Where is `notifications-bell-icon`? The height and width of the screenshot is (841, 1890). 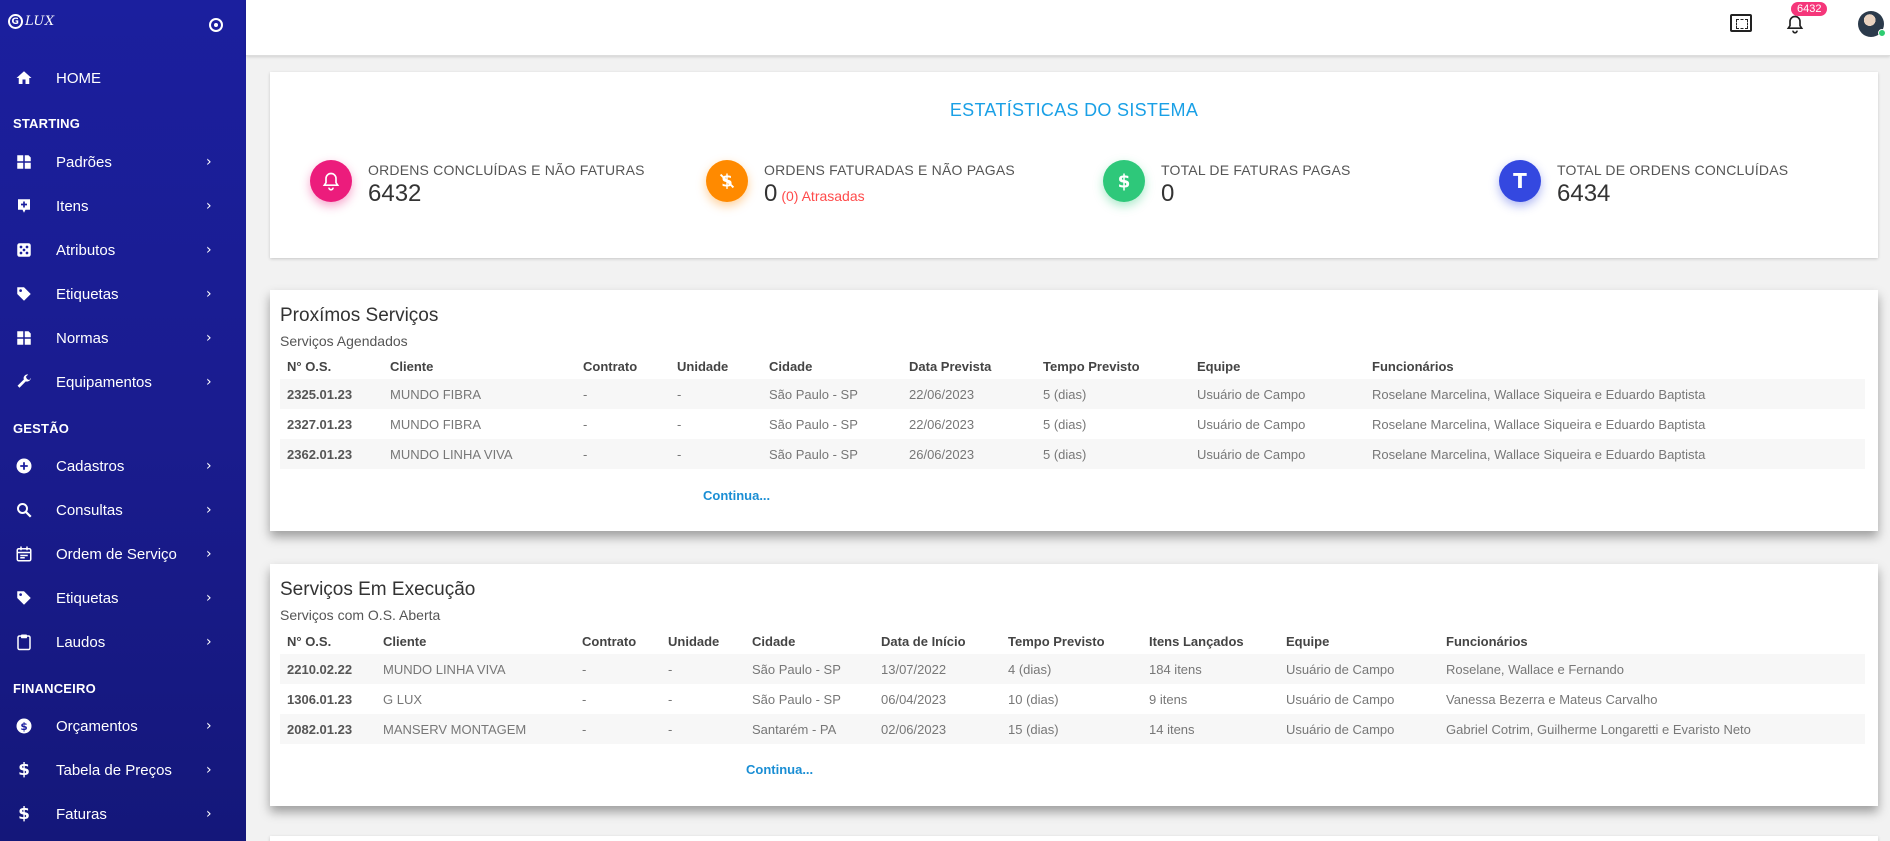
notifications-bell-icon is located at coordinates (1795, 24).